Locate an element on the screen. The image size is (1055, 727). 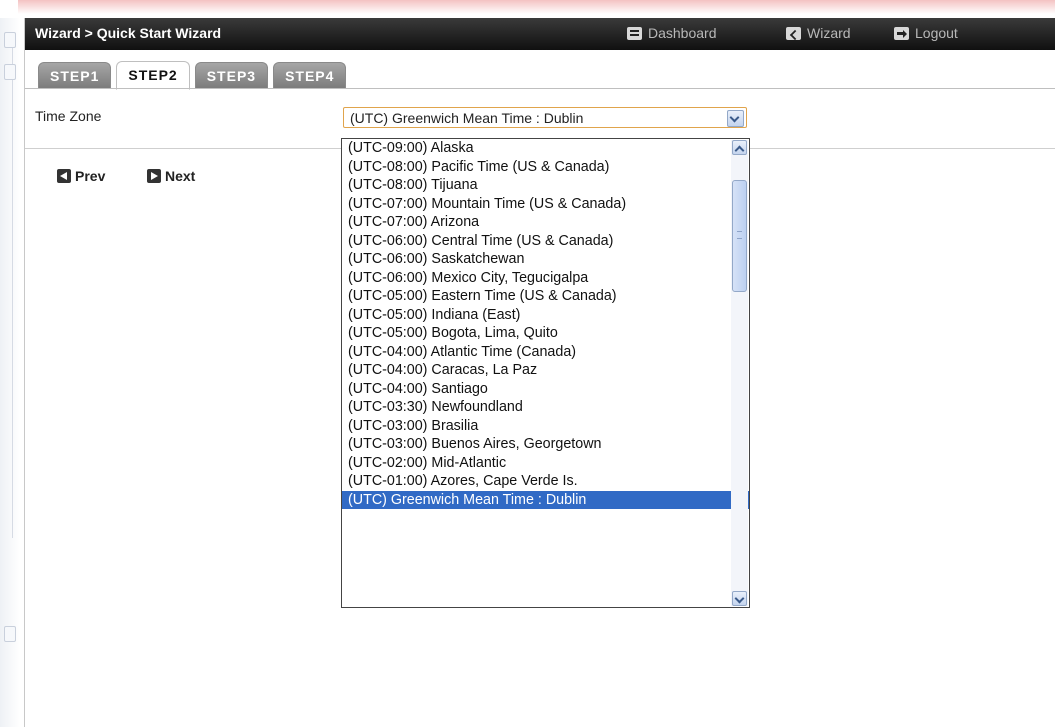
time-zone-option: (UTC-05:00) Eastern Time (US & Canada) is located at coordinates (545, 296).